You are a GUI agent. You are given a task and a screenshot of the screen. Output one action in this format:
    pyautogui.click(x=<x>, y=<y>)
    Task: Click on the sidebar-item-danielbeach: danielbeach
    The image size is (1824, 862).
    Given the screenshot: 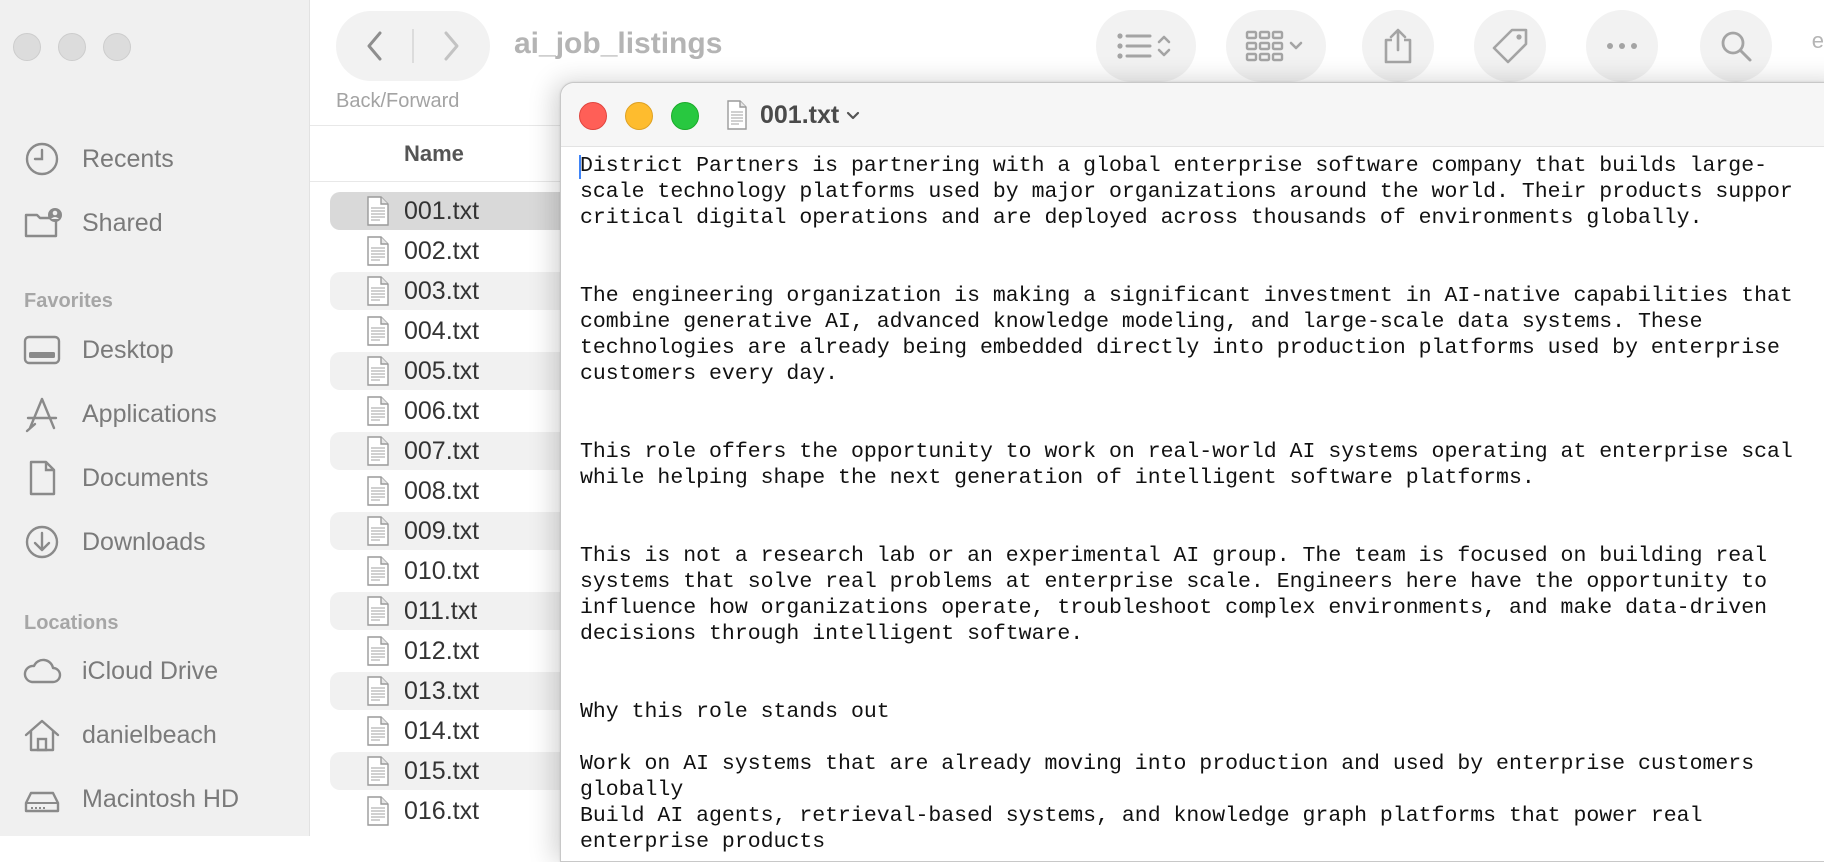 What is the action you would take?
    pyautogui.click(x=162, y=735)
    